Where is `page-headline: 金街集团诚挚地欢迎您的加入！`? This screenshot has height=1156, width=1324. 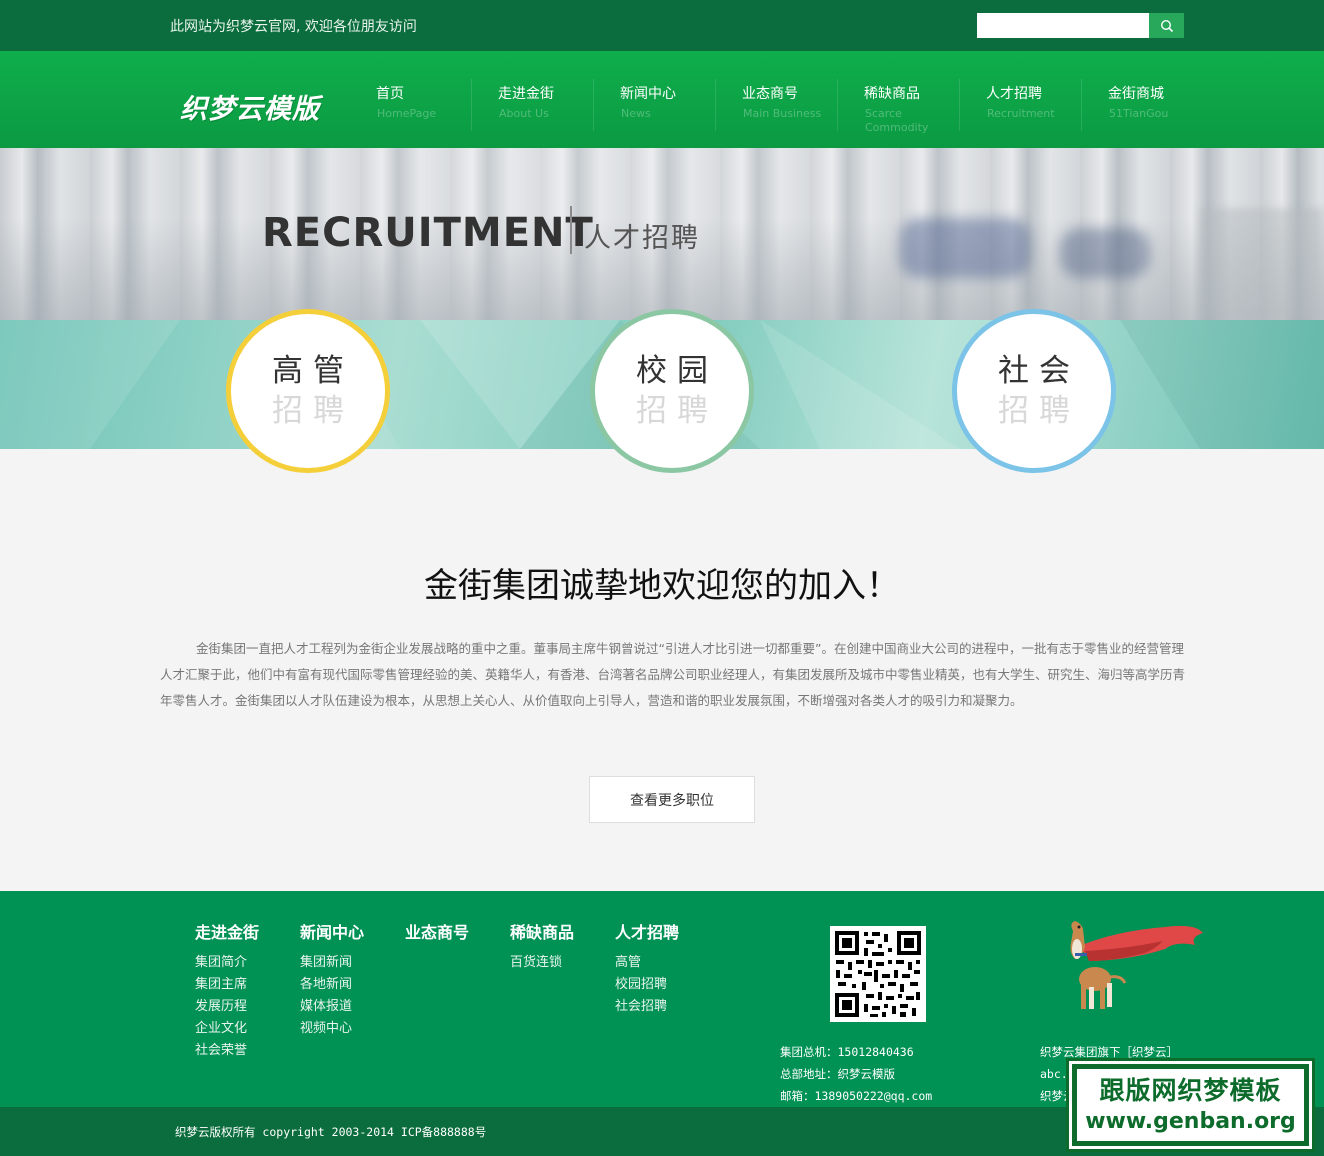
page-headline: 金街集团诚挚地欢迎您的加入！ is located at coordinates (662, 586).